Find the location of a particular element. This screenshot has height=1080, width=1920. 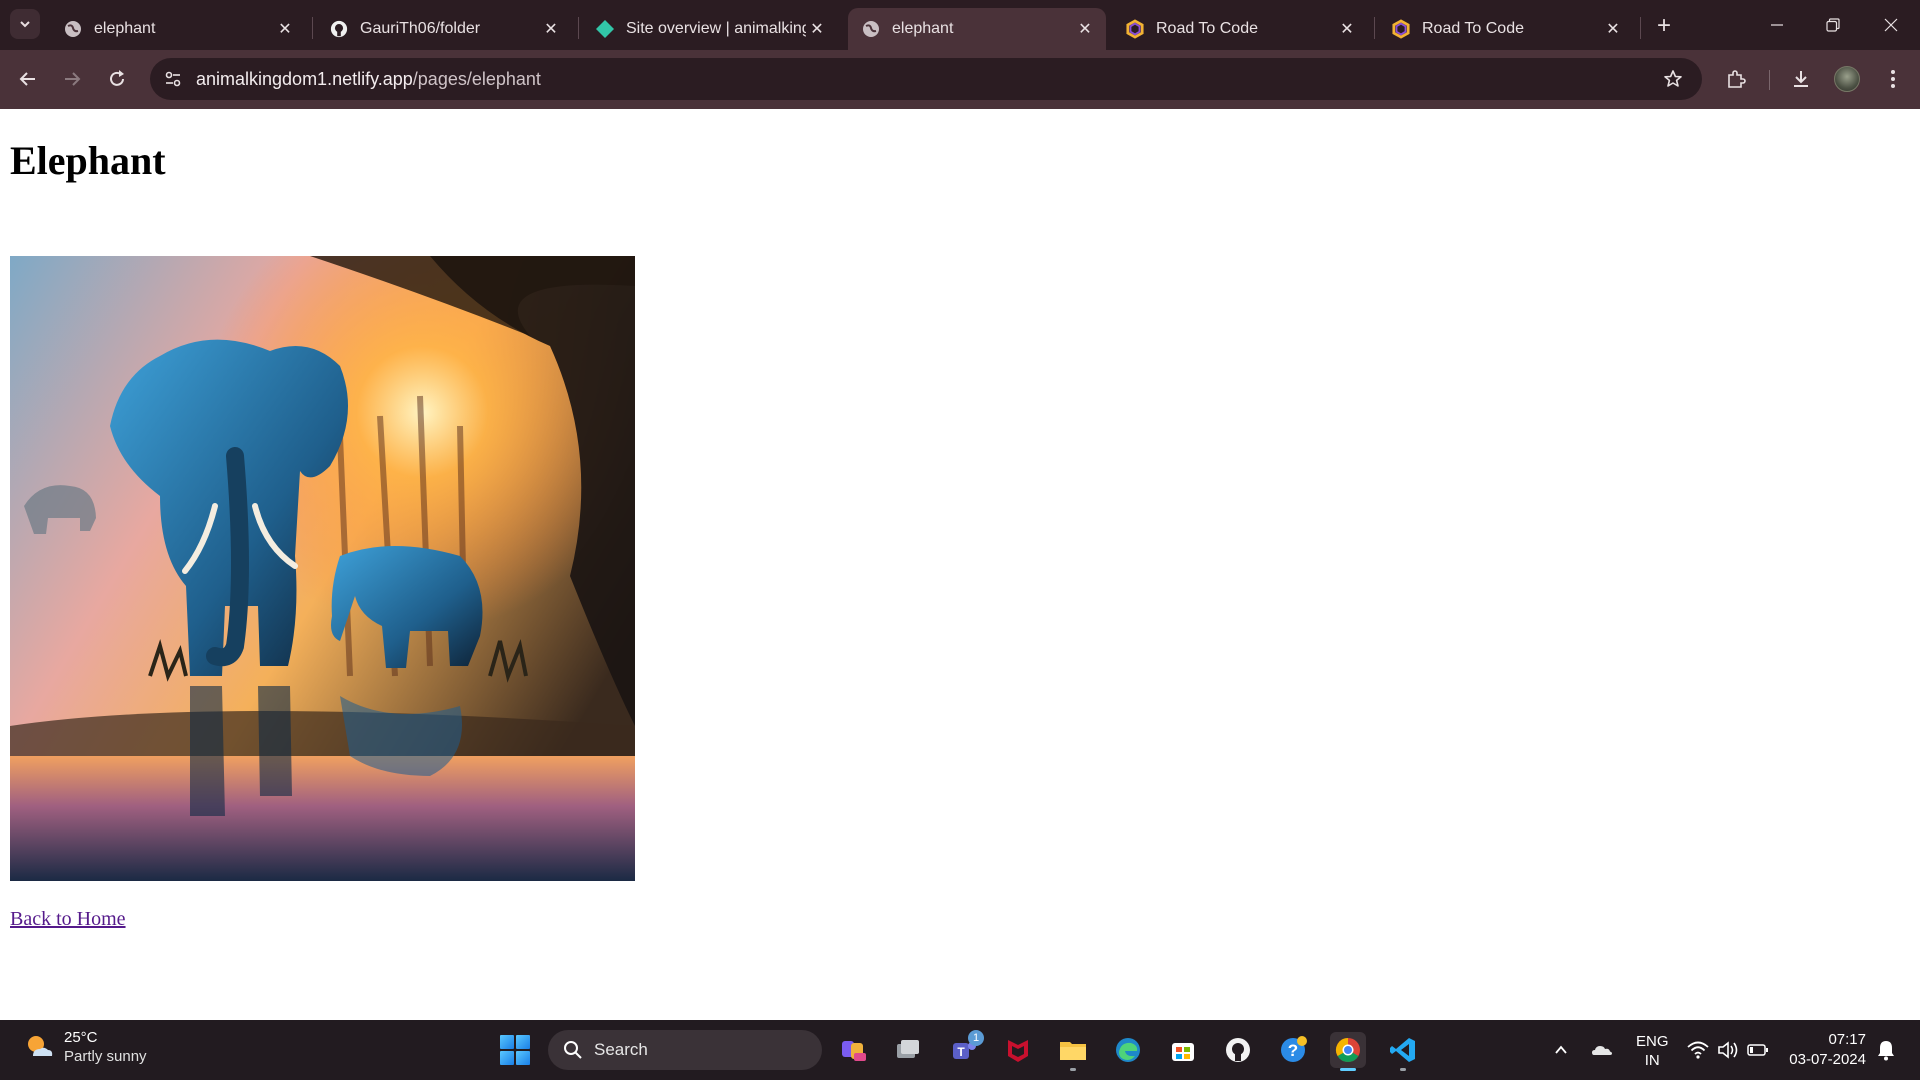

chrome-icon is located at coordinates (1347, 1050).